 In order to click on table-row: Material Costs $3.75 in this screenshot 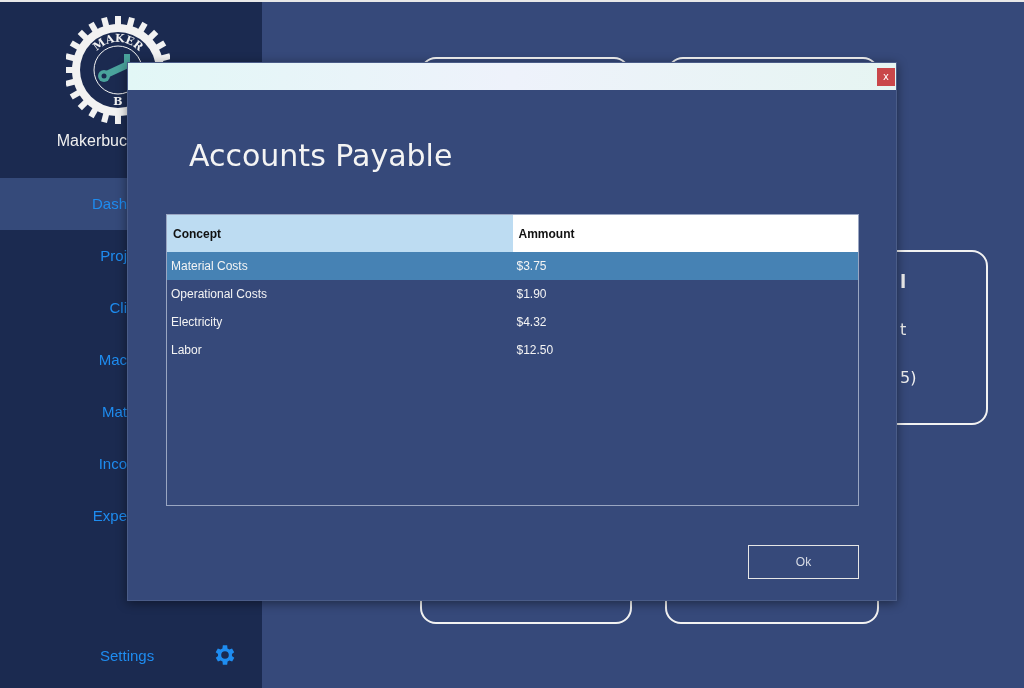, I will do `click(512, 266)`.